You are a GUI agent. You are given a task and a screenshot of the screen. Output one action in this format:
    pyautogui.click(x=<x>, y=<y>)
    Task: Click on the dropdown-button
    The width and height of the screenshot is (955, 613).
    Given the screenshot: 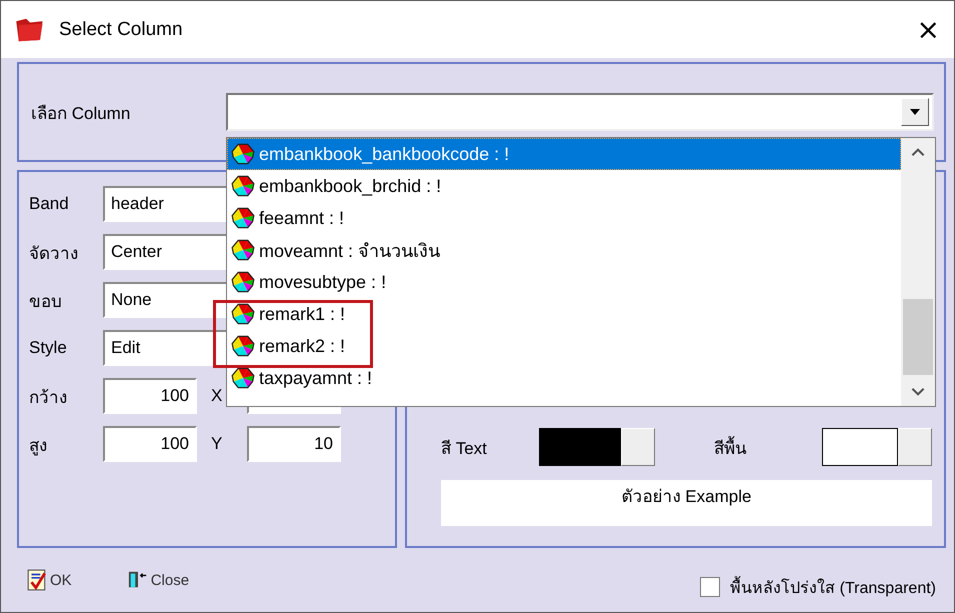 What is the action you would take?
    pyautogui.click(x=915, y=112)
    